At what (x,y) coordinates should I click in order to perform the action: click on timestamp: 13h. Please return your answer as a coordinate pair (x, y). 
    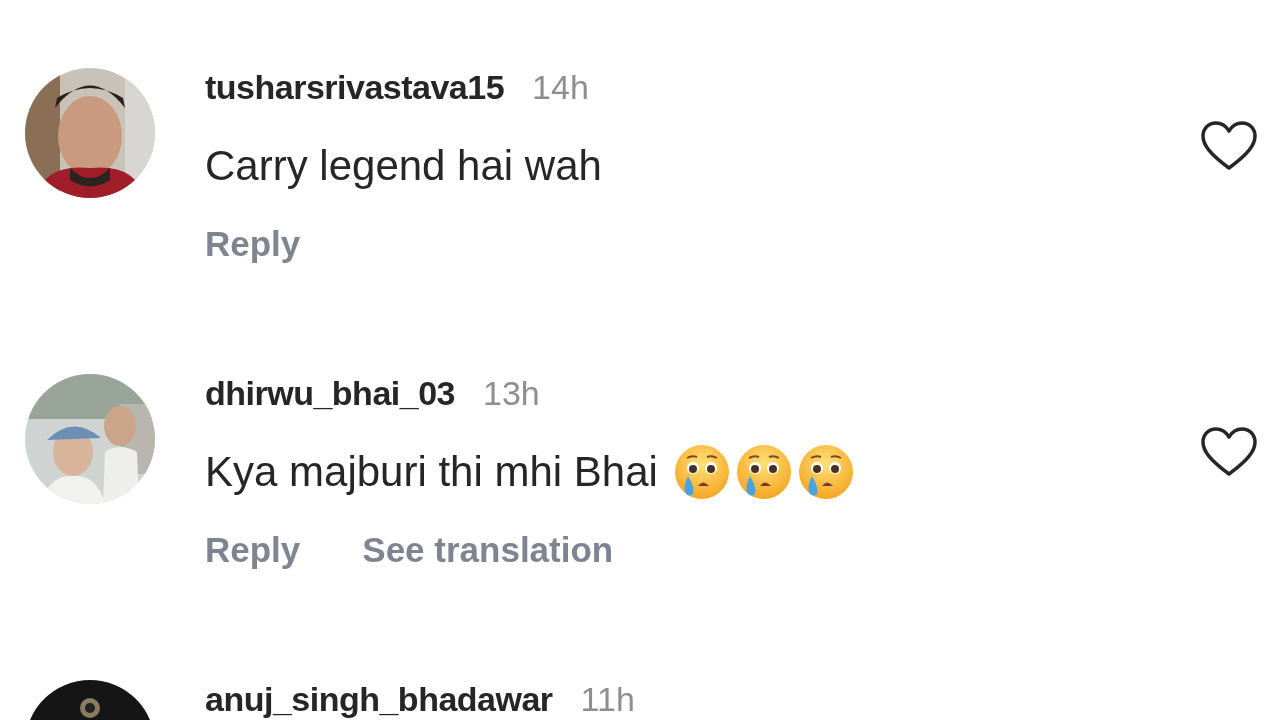
    Looking at the image, I should click on (511, 393).